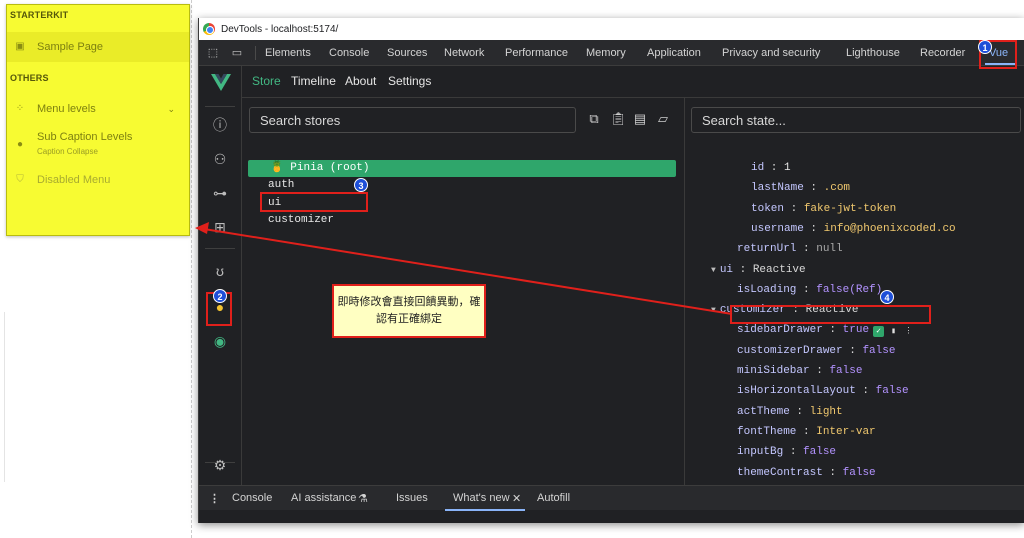 The width and height of the screenshot is (1024, 538). Describe the element at coordinates (237, 53) in the screenshot. I see `device-toolbar-icon: ▭` at that location.